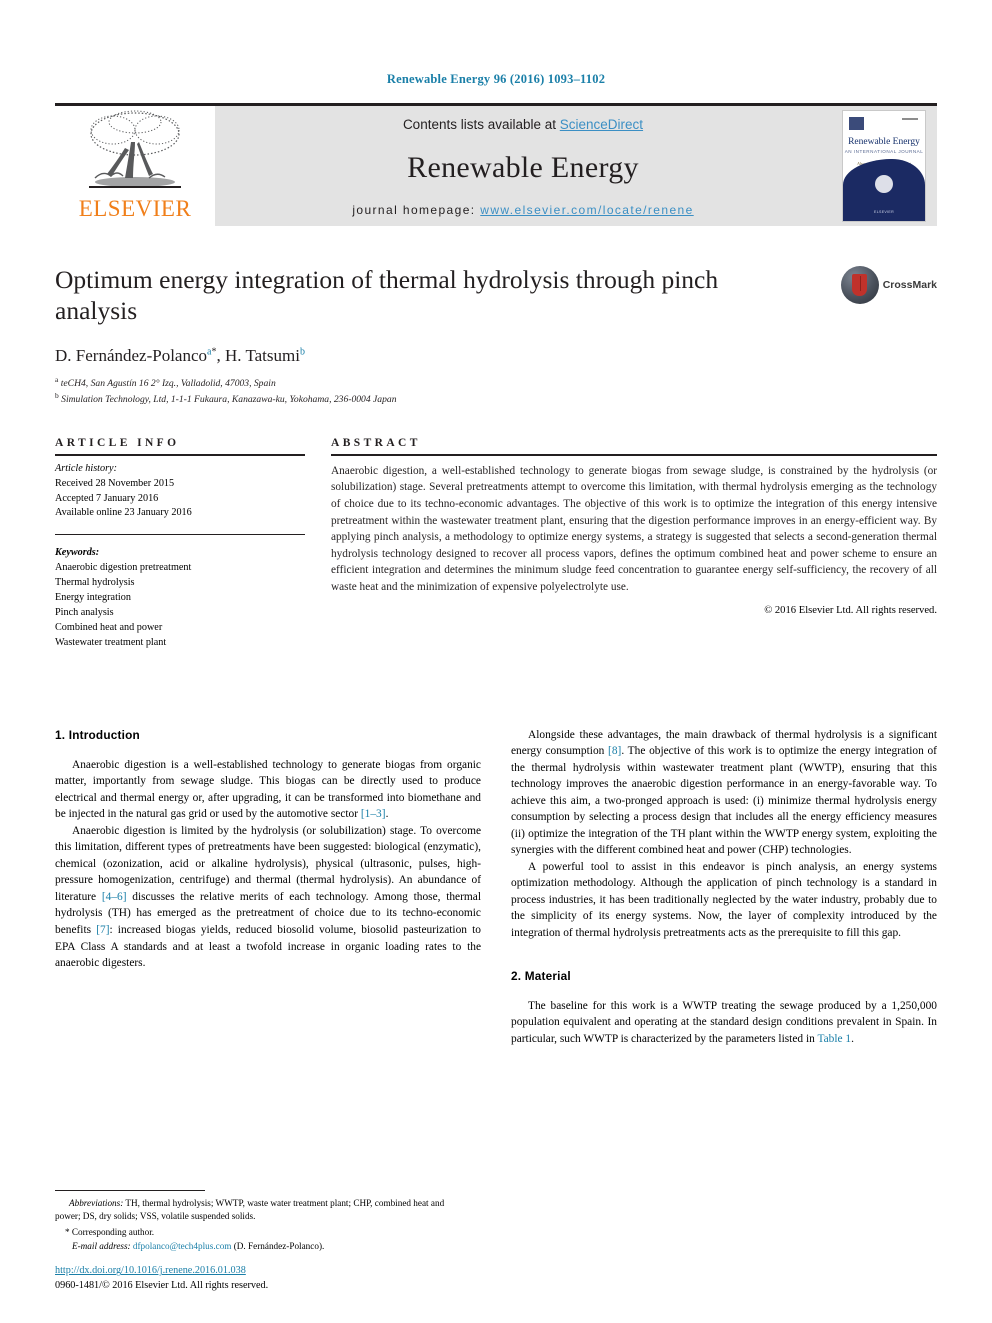 This screenshot has height=1323, width=992. I want to click on keywords-separator-rule, so click(180, 535).